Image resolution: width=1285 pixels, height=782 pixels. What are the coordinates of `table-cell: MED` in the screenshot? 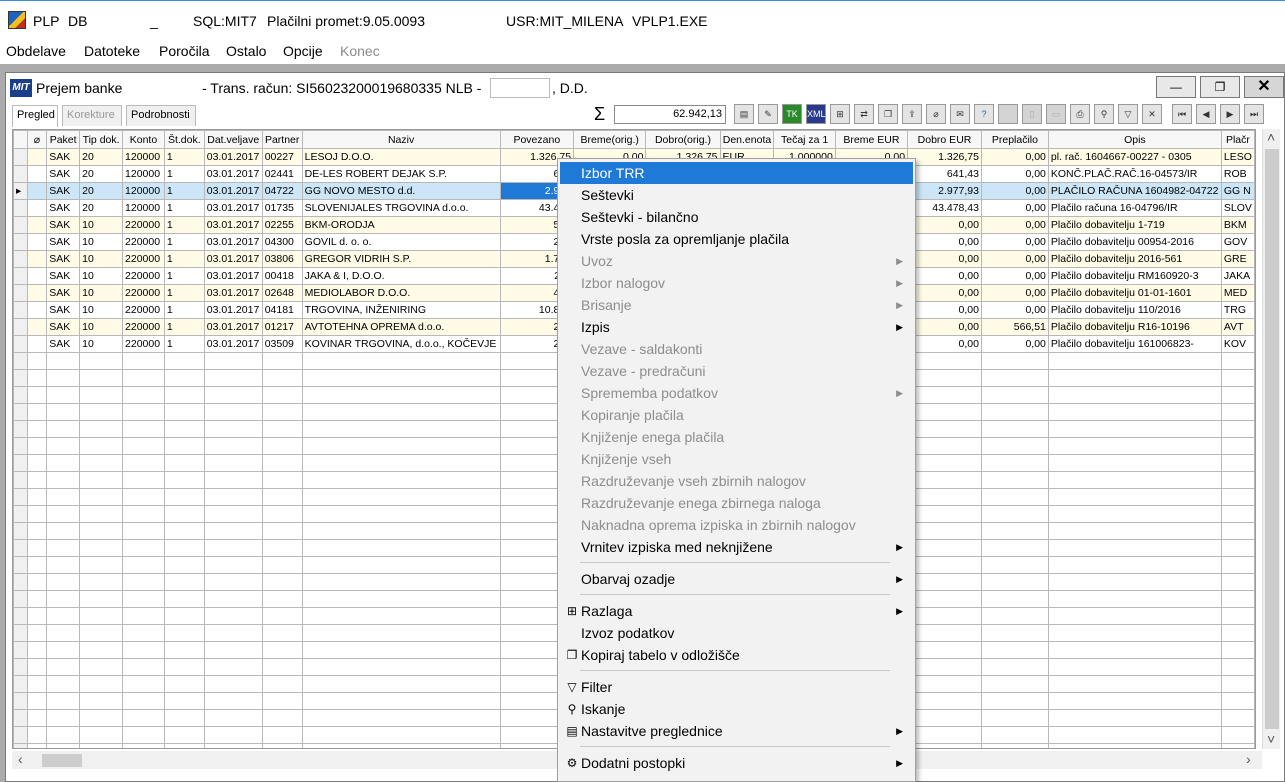 It's located at (1237, 293).